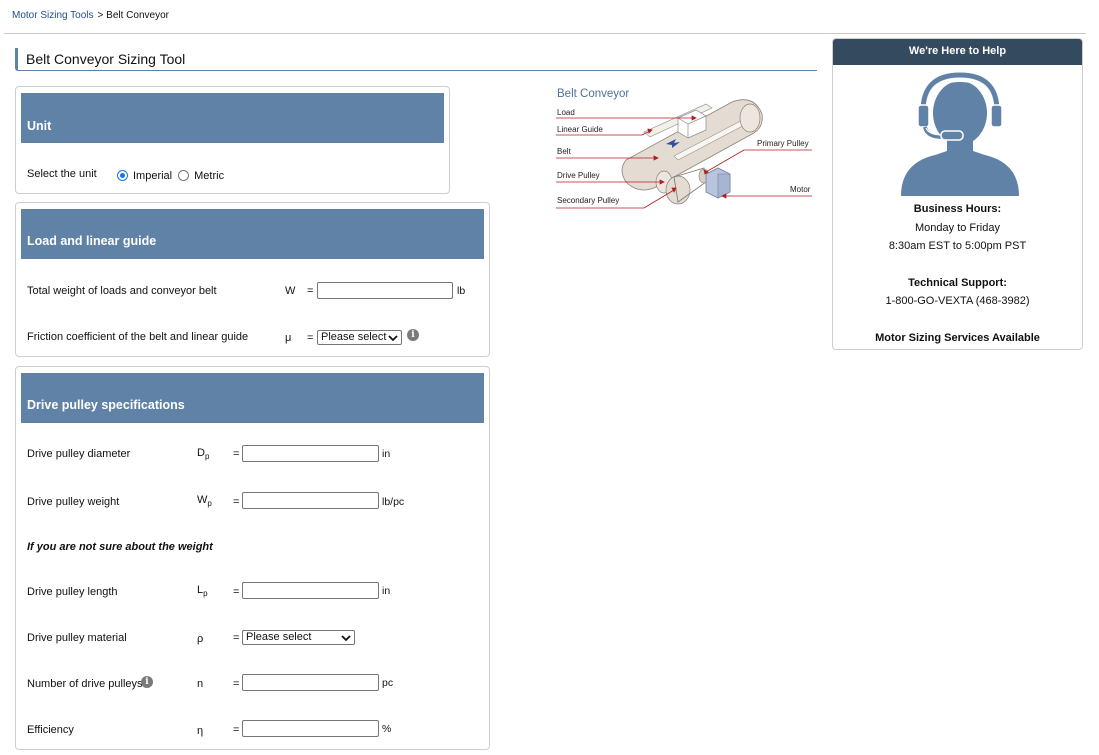 This screenshot has height=755, width=1099. Describe the element at coordinates (79, 454) in the screenshot. I see `drive-diameter-label: Drive pulley diameter` at that location.